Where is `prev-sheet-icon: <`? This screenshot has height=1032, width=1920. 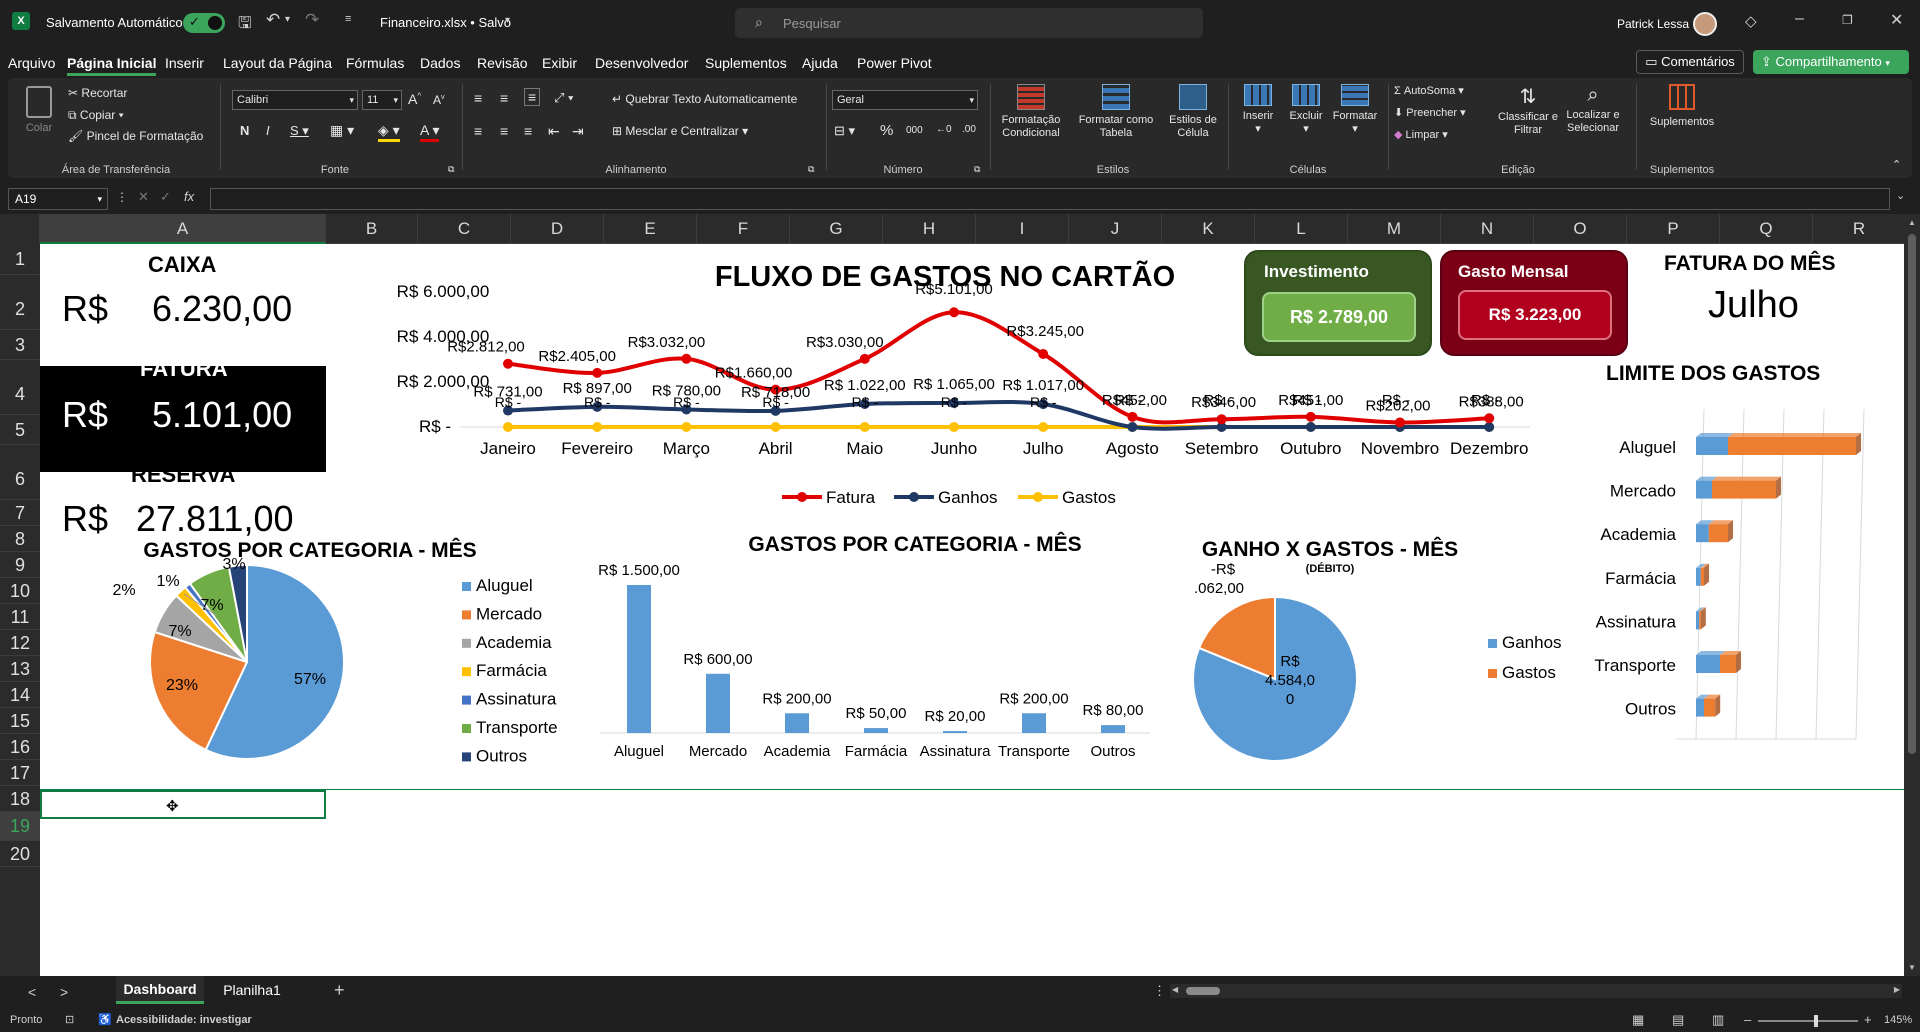 prev-sheet-icon: < is located at coordinates (32, 992).